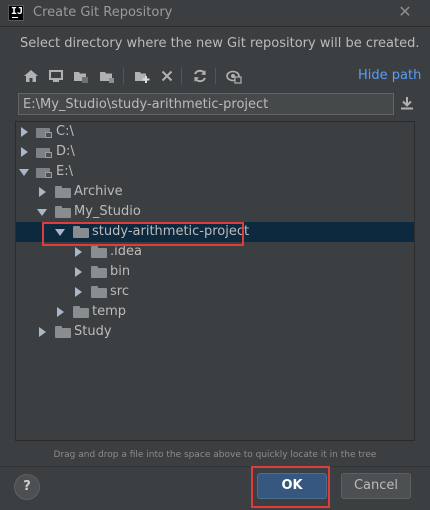 This screenshot has width=430, height=510. Describe the element at coordinates (200, 76) in the screenshot. I see `refresh-icon` at that location.